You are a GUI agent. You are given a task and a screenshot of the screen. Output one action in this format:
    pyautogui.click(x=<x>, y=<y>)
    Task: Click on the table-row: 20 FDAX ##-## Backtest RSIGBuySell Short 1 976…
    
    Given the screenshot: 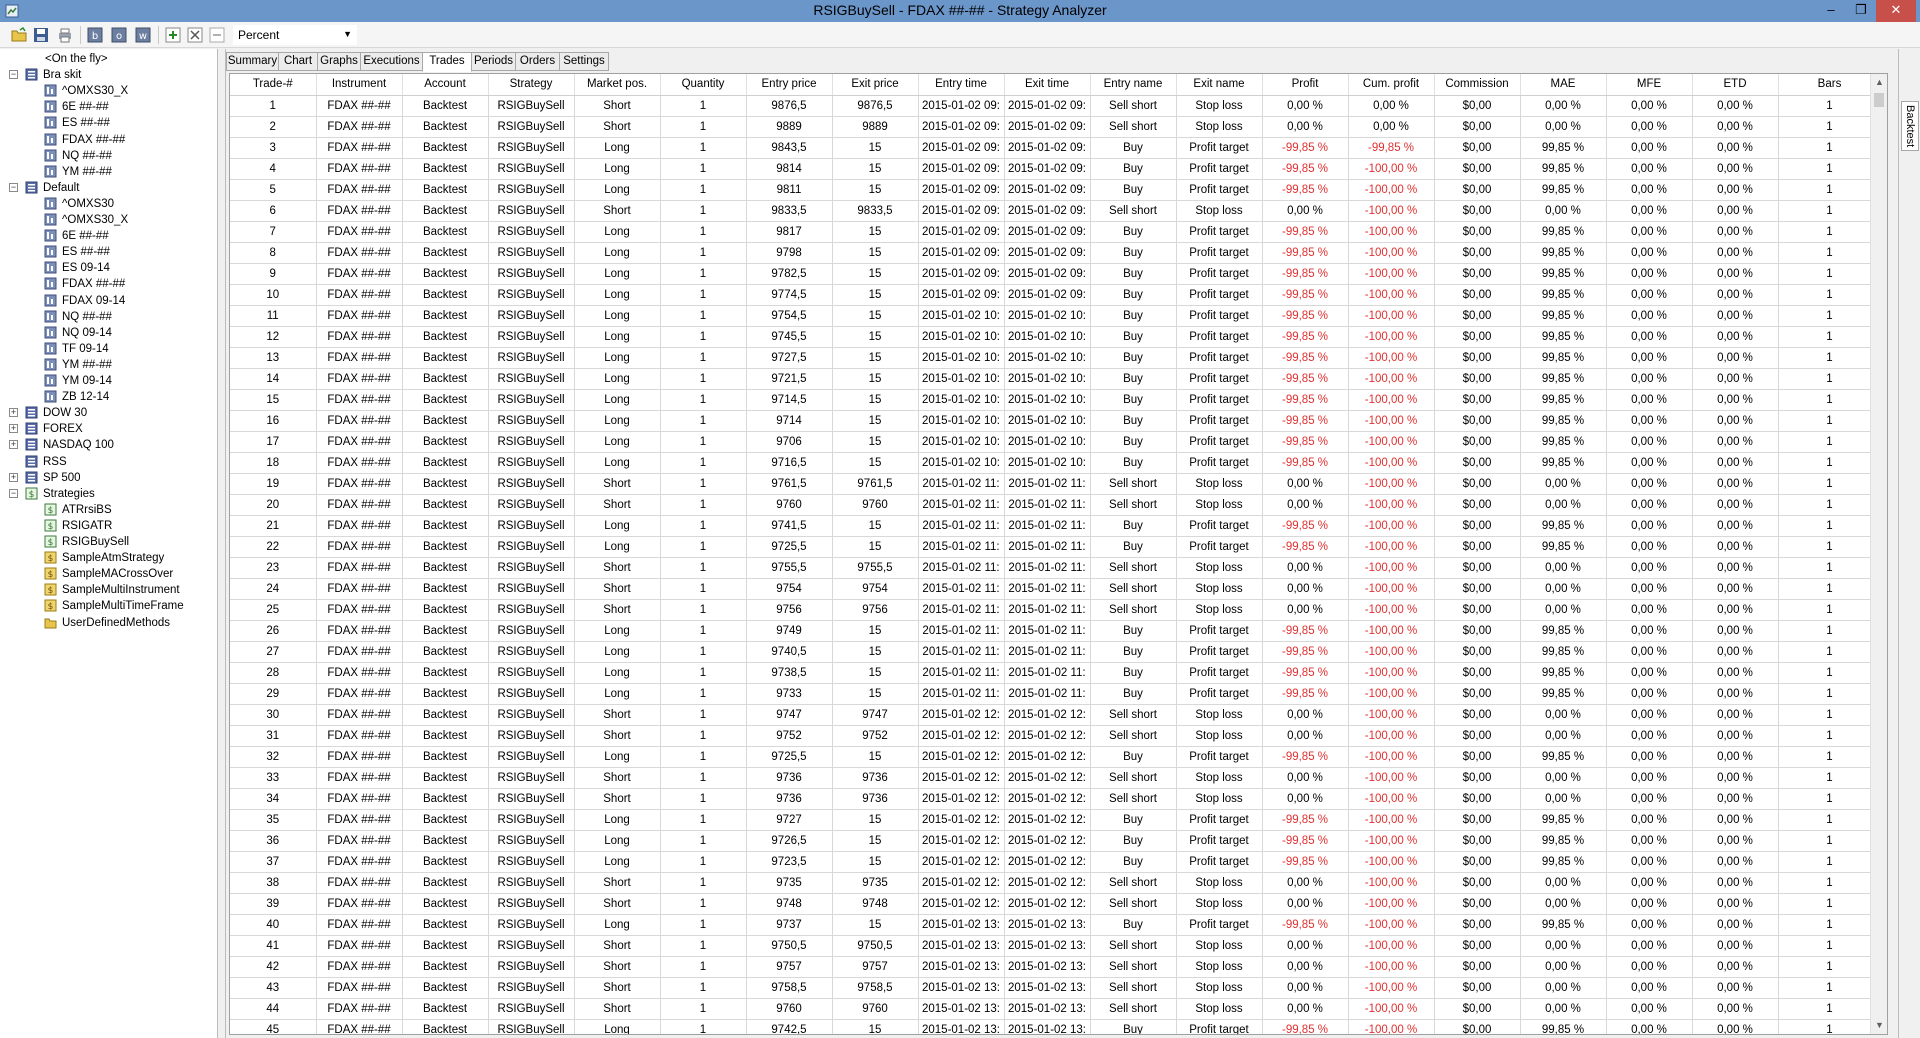 What is the action you would take?
    pyautogui.click(x=1056, y=505)
    